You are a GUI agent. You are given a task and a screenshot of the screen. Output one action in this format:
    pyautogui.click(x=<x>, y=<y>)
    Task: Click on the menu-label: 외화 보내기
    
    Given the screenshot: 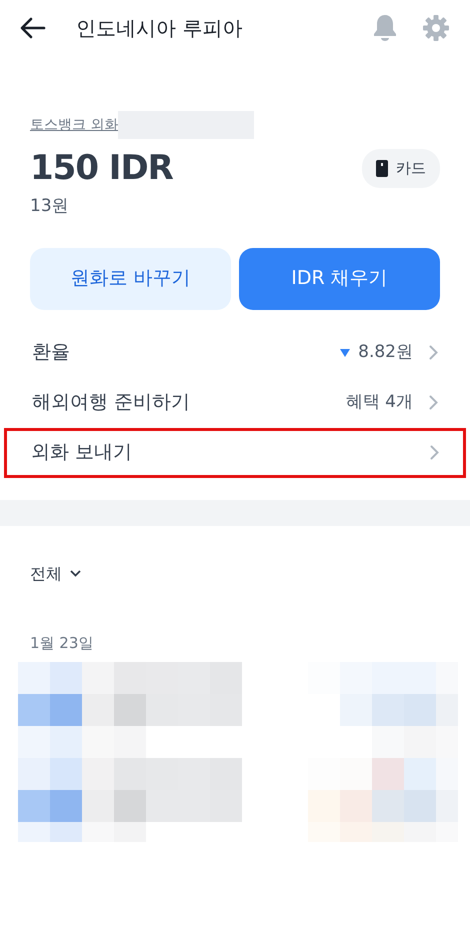 What is the action you would take?
    pyautogui.click(x=81, y=453)
    